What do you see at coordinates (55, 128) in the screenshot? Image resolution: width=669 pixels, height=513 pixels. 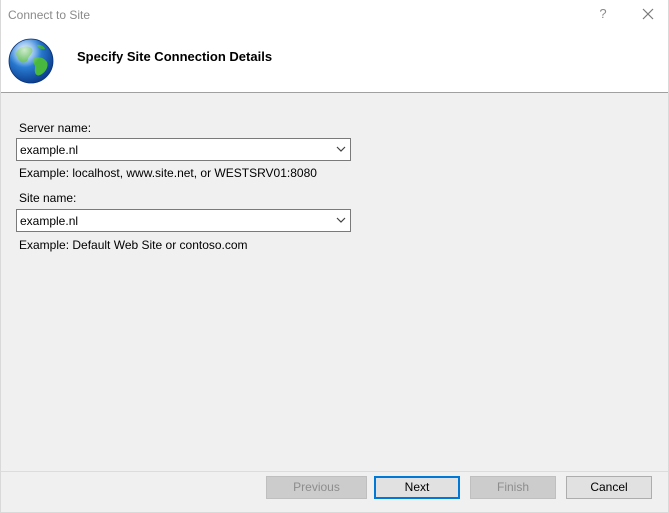 I see `server-name-label: Server name:` at bounding box center [55, 128].